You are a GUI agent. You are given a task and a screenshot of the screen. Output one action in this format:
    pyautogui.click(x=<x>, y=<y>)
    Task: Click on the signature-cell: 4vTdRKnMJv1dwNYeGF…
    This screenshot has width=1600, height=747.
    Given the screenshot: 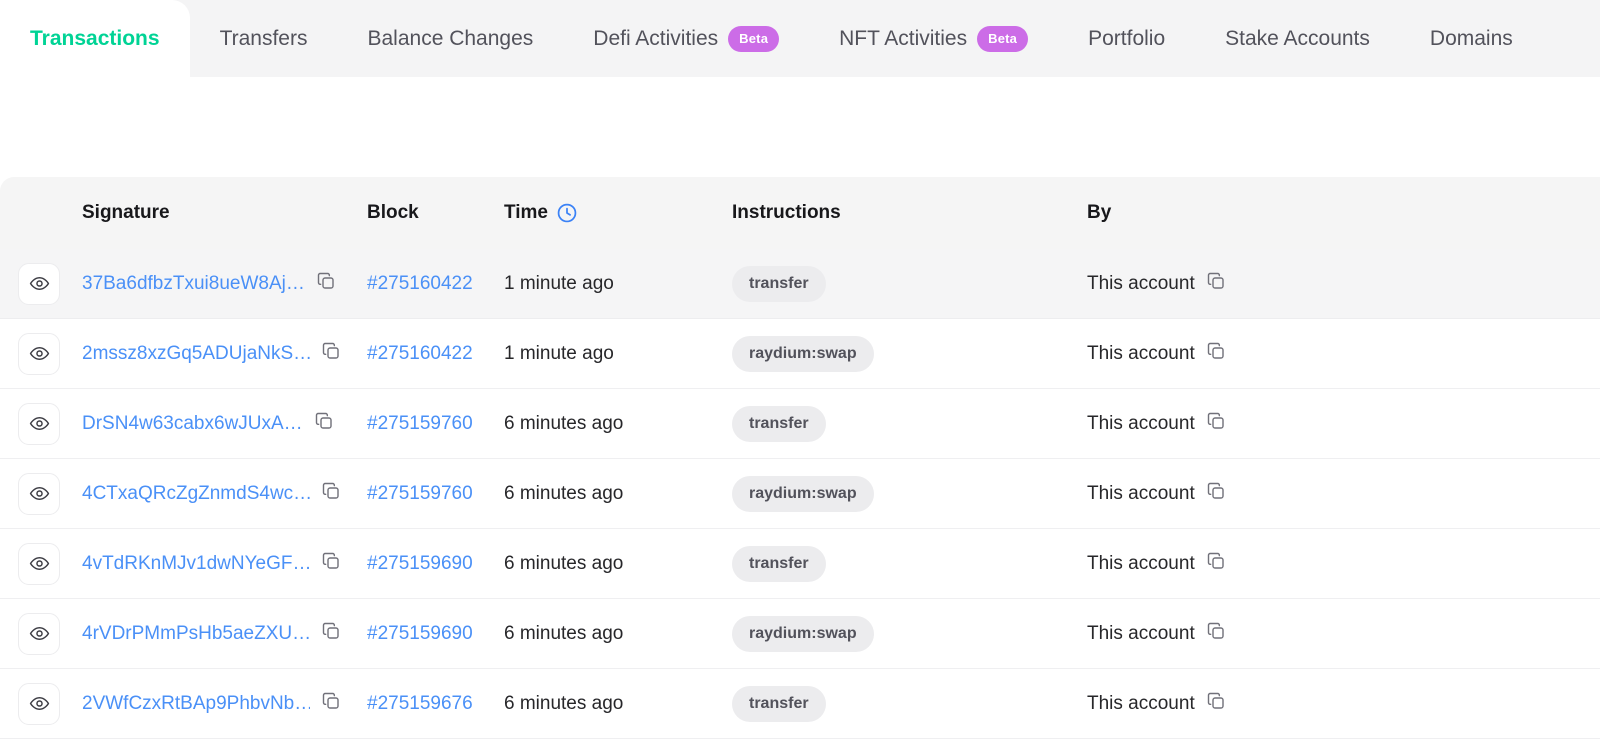 What is the action you would take?
    pyautogui.click(x=224, y=563)
    